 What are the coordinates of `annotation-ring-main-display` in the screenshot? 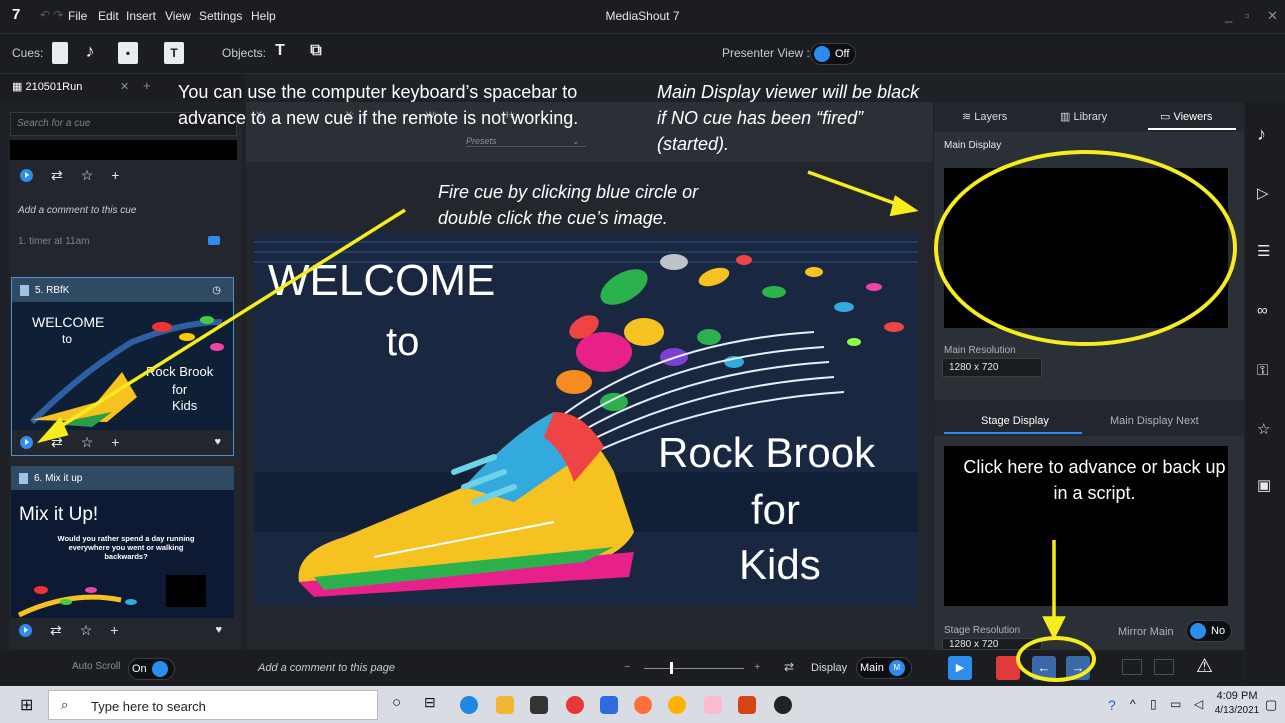 It's located at (1085, 248).